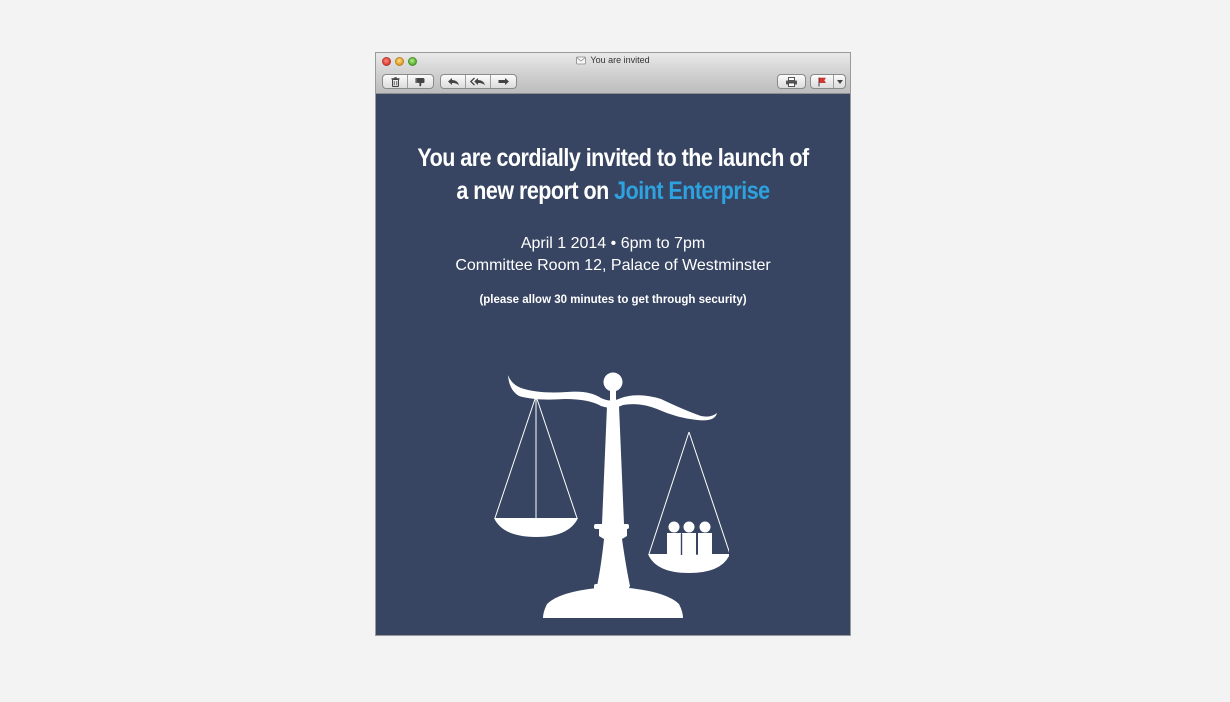  Describe the element at coordinates (613, 498) in the screenshot. I see `scale-pillar` at that location.